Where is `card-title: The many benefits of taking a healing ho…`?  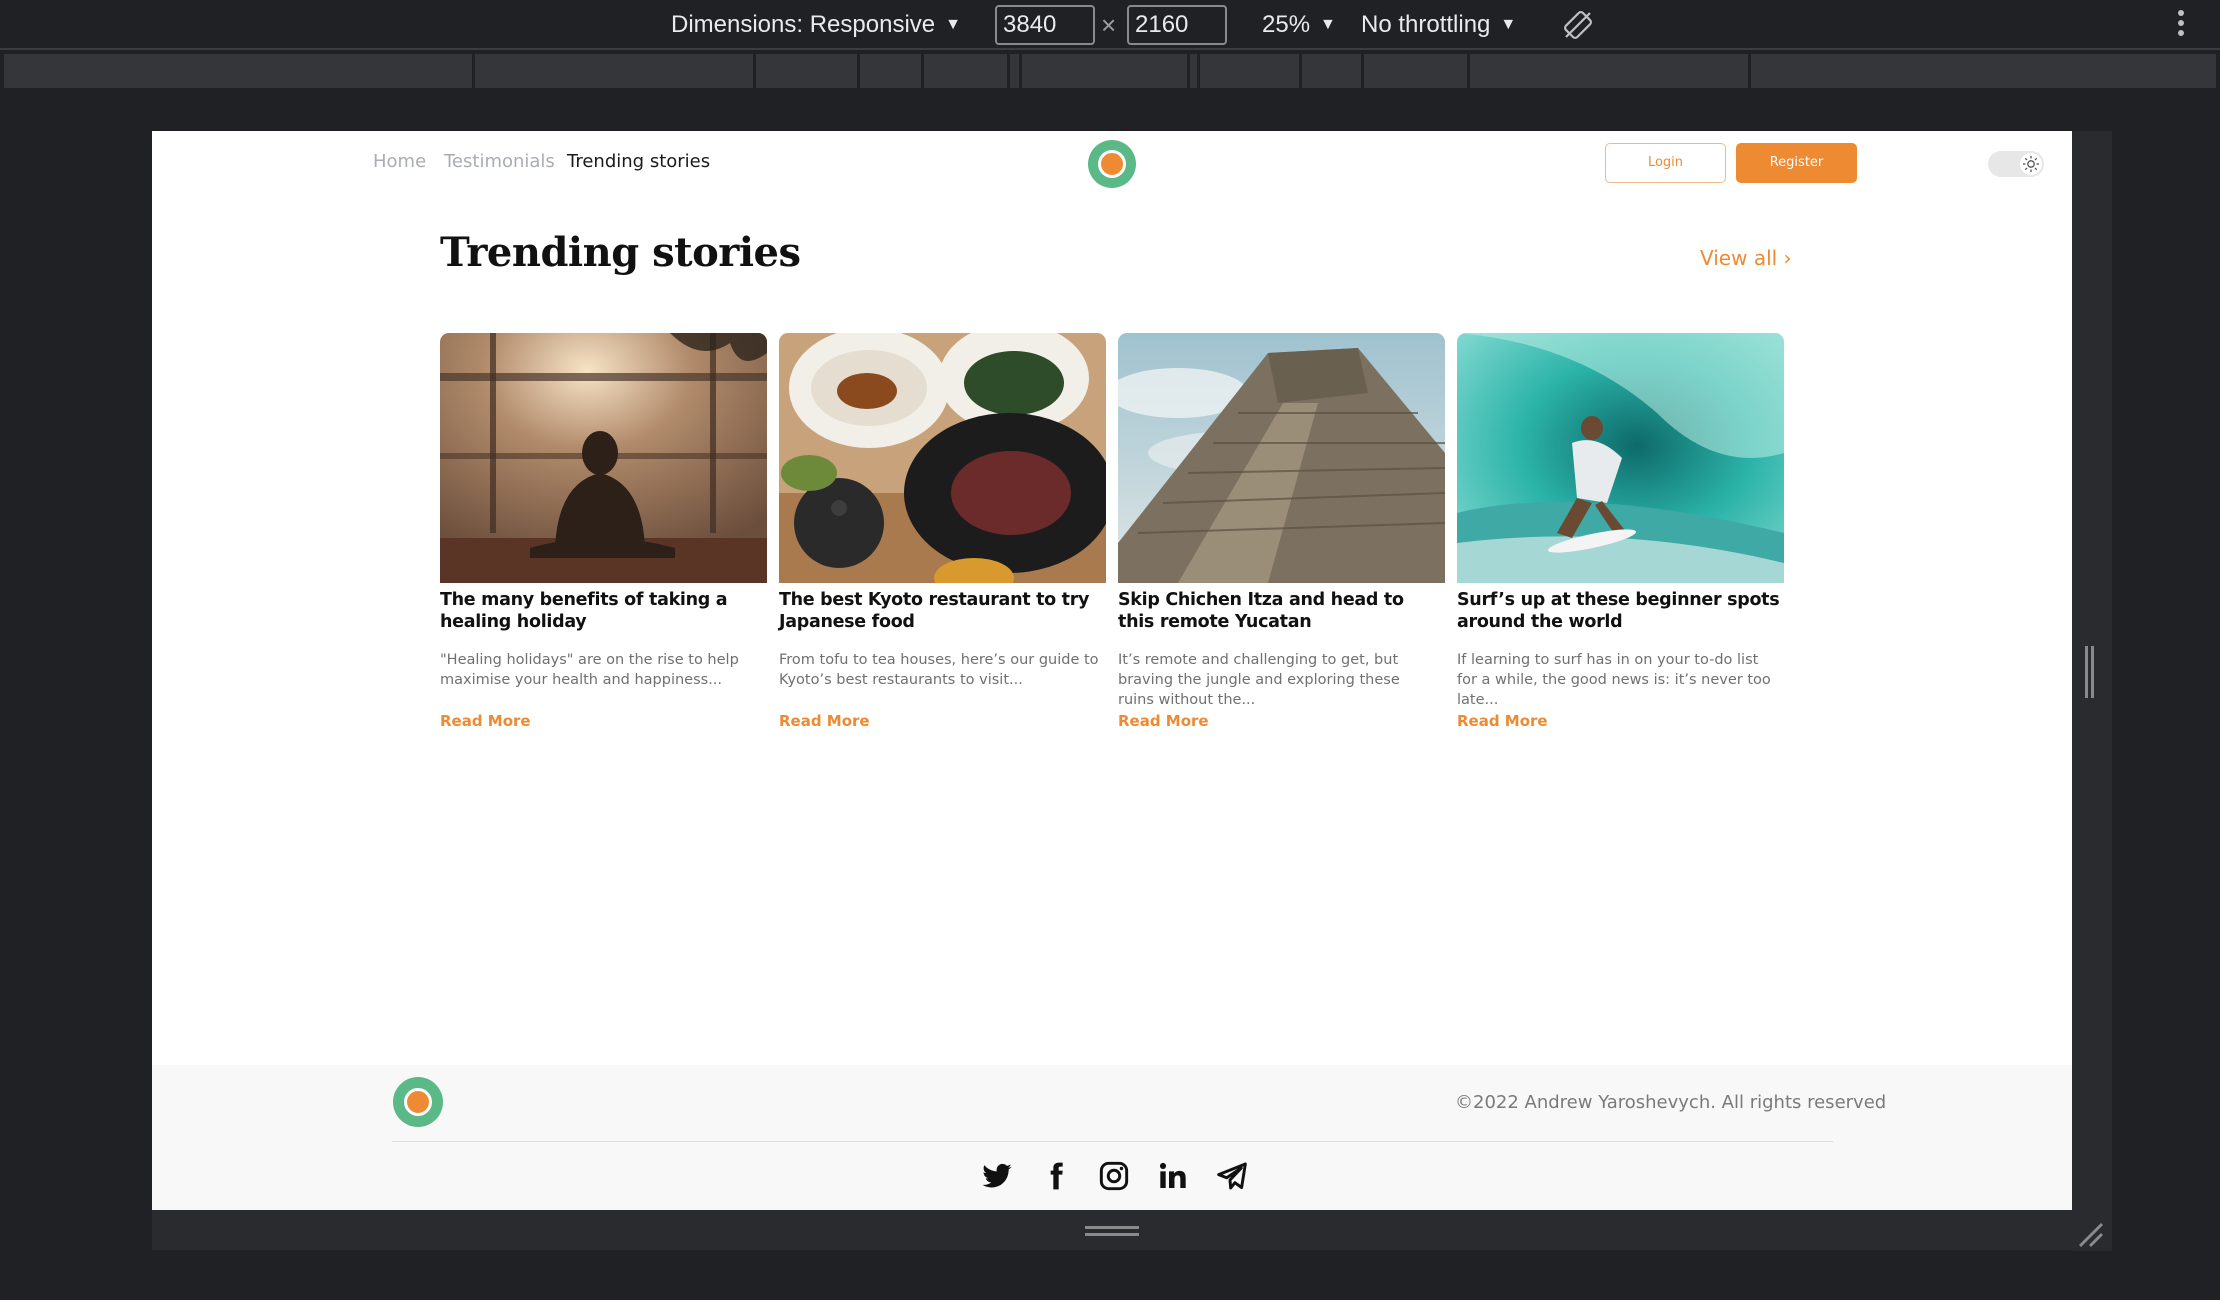
card-title: The many benefits of taking a healing ho… is located at coordinates (603, 611).